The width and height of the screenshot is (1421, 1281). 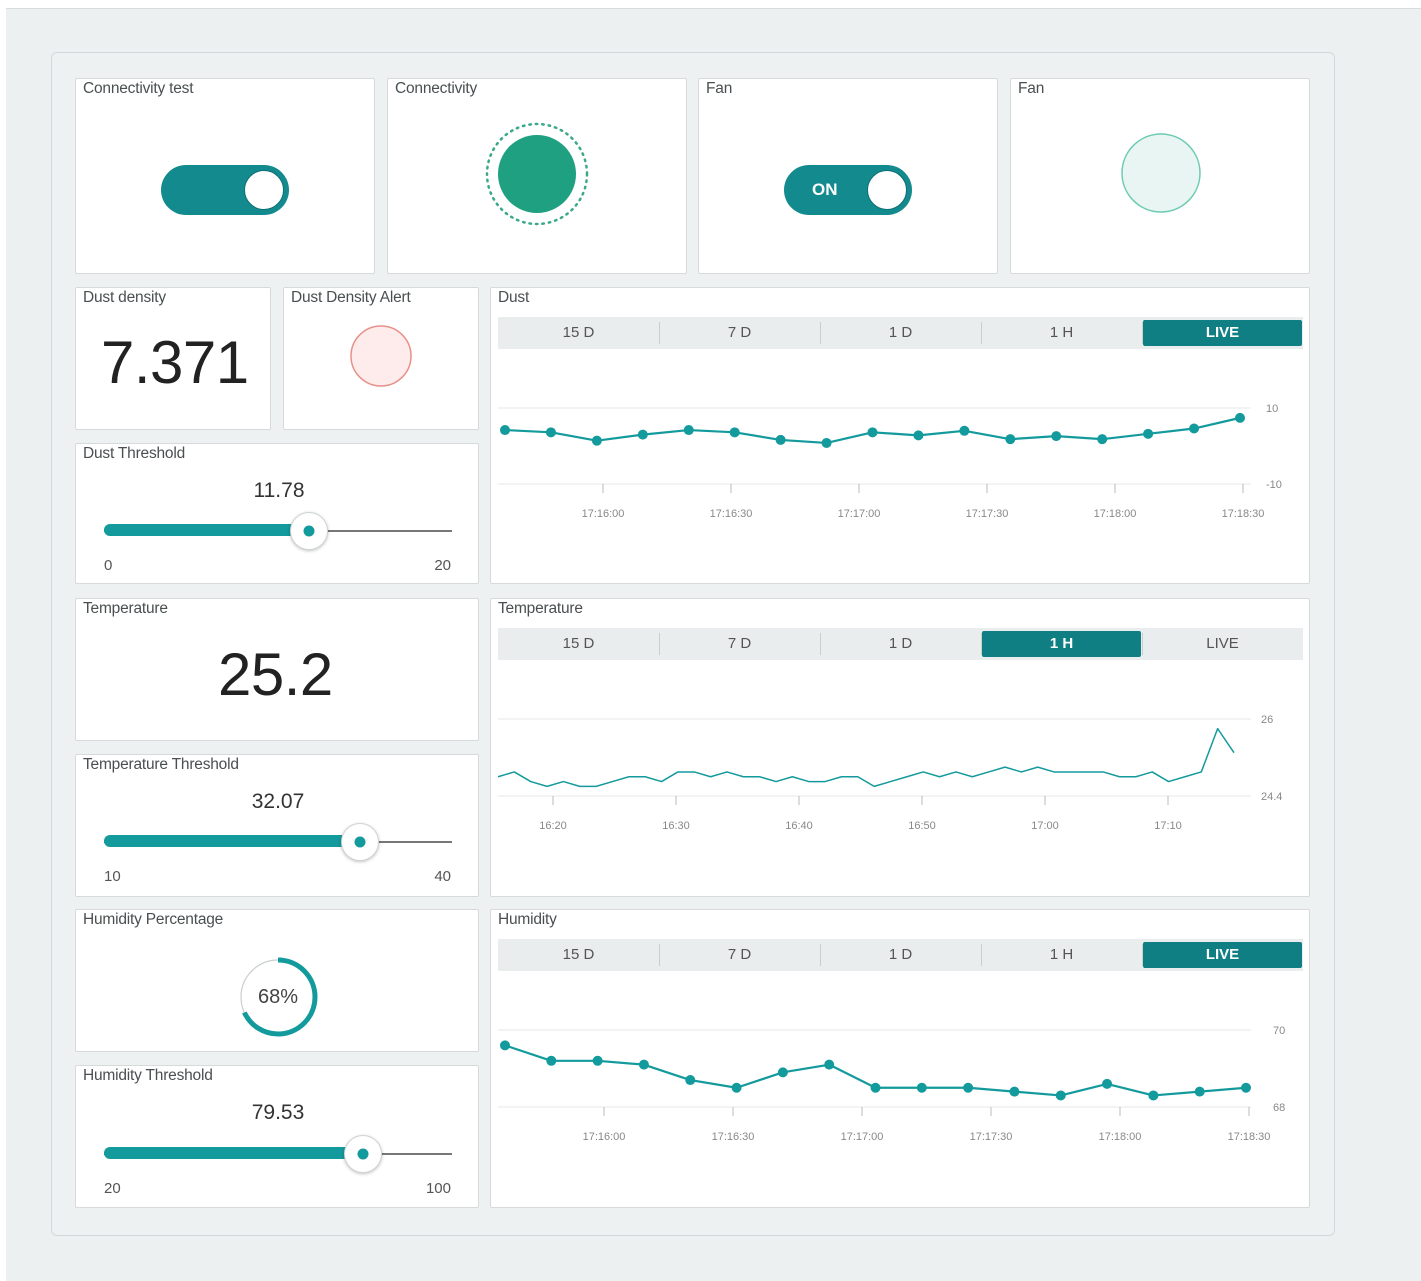 I want to click on x-tick-label: 16:40, so click(x=799, y=826).